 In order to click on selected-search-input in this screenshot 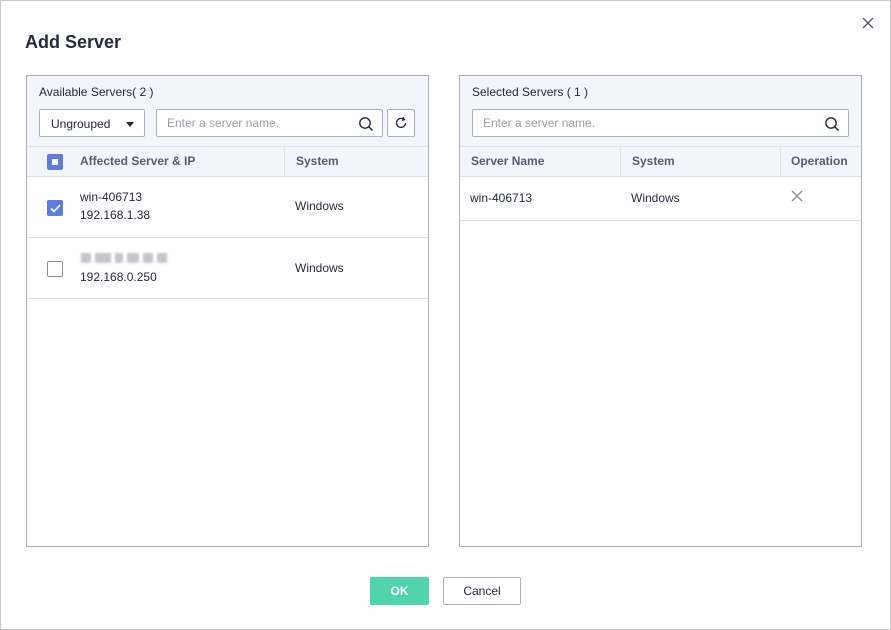, I will do `click(660, 123)`.